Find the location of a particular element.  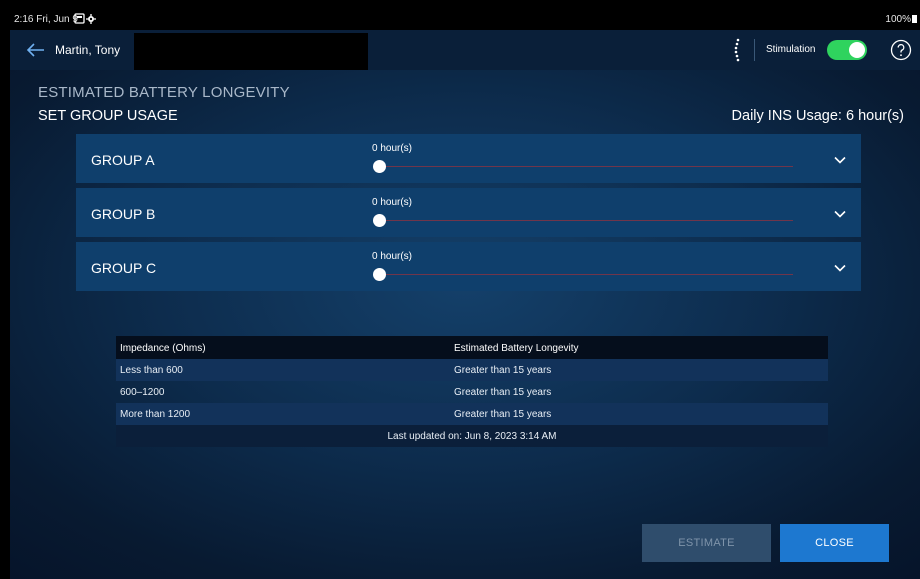

status-bar: 2:16 Fri, Jun 9 100% is located at coordinates (465, 20).